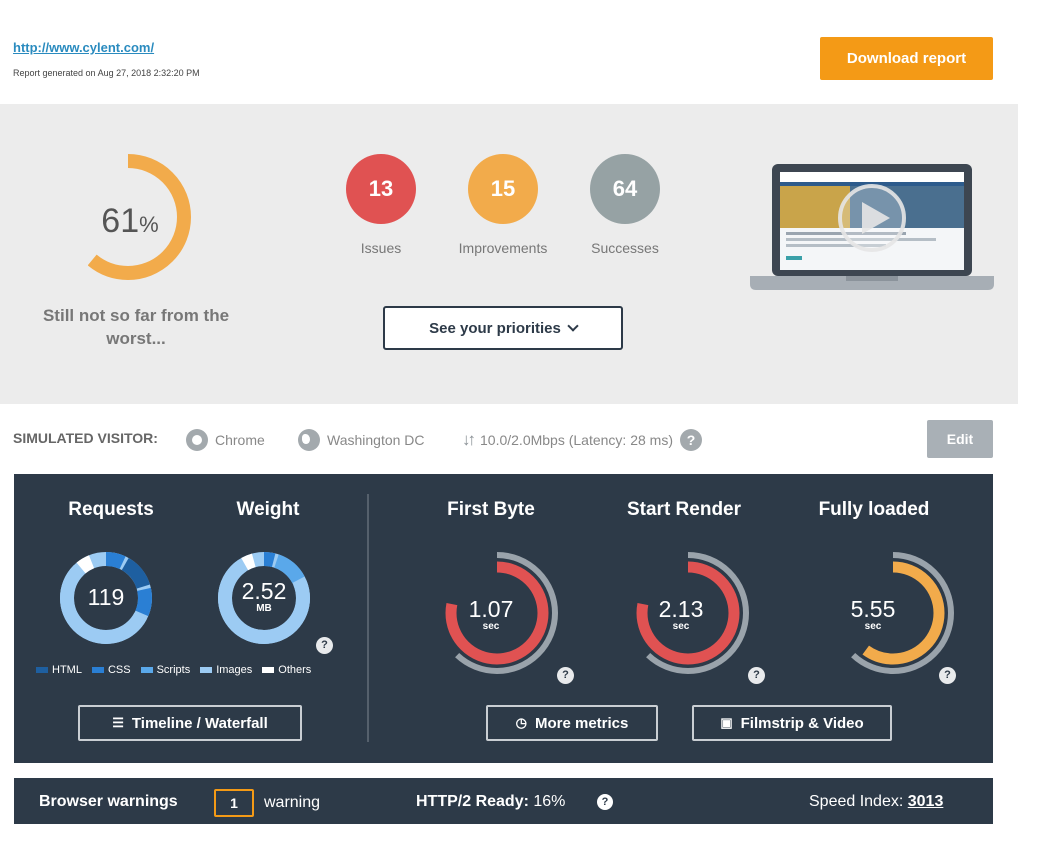 Image resolution: width=1042 pixels, height=864 pixels. What do you see at coordinates (472, 801) in the screenshot?
I see `http2-label: HTTP/2 Ready:` at bounding box center [472, 801].